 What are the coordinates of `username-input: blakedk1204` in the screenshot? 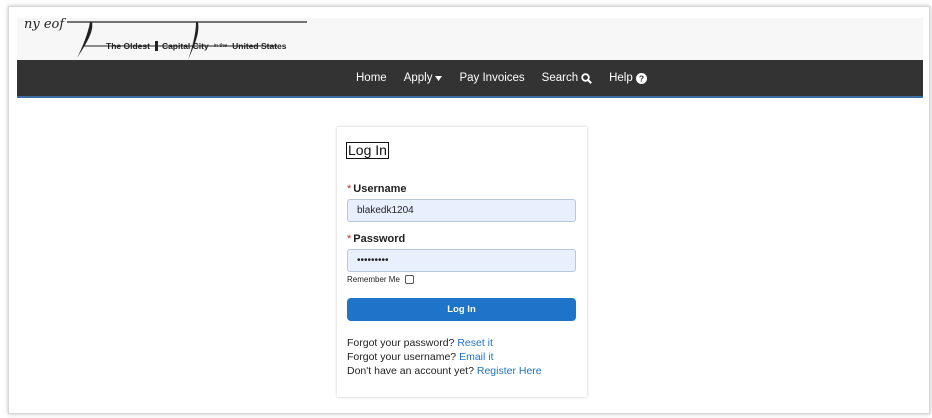 It's located at (461, 210).